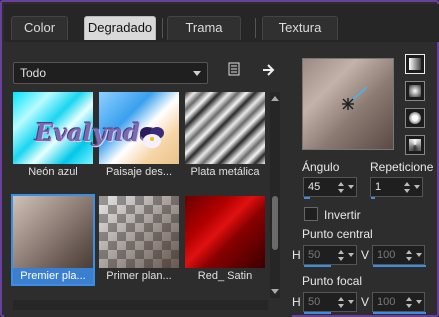 The height and width of the screenshot is (317, 439). I want to click on watermark-logo: Evalynda, so click(105, 138).